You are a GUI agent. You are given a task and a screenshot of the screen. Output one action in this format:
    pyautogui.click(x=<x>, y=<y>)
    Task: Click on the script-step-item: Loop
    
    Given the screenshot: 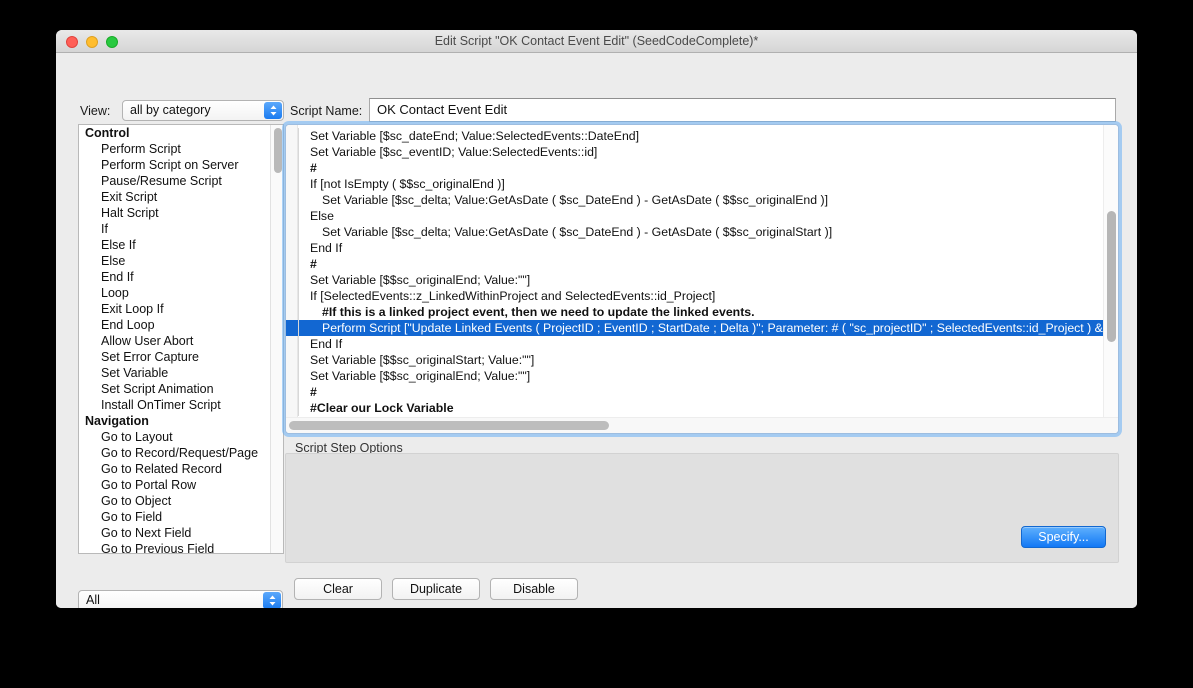 What is the action you would take?
    pyautogui.click(x=174, y=293)
    